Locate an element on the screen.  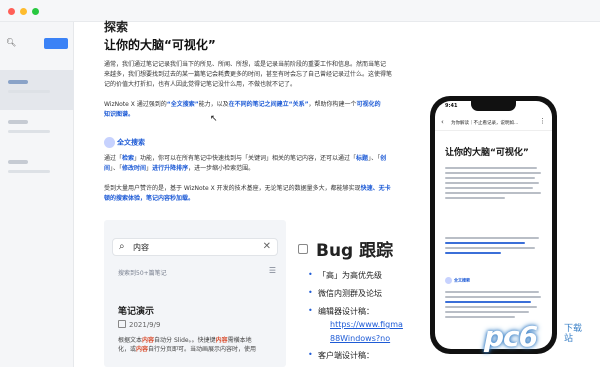
phone-subheading: 全文搜索 is located at coordinates (457, 280).